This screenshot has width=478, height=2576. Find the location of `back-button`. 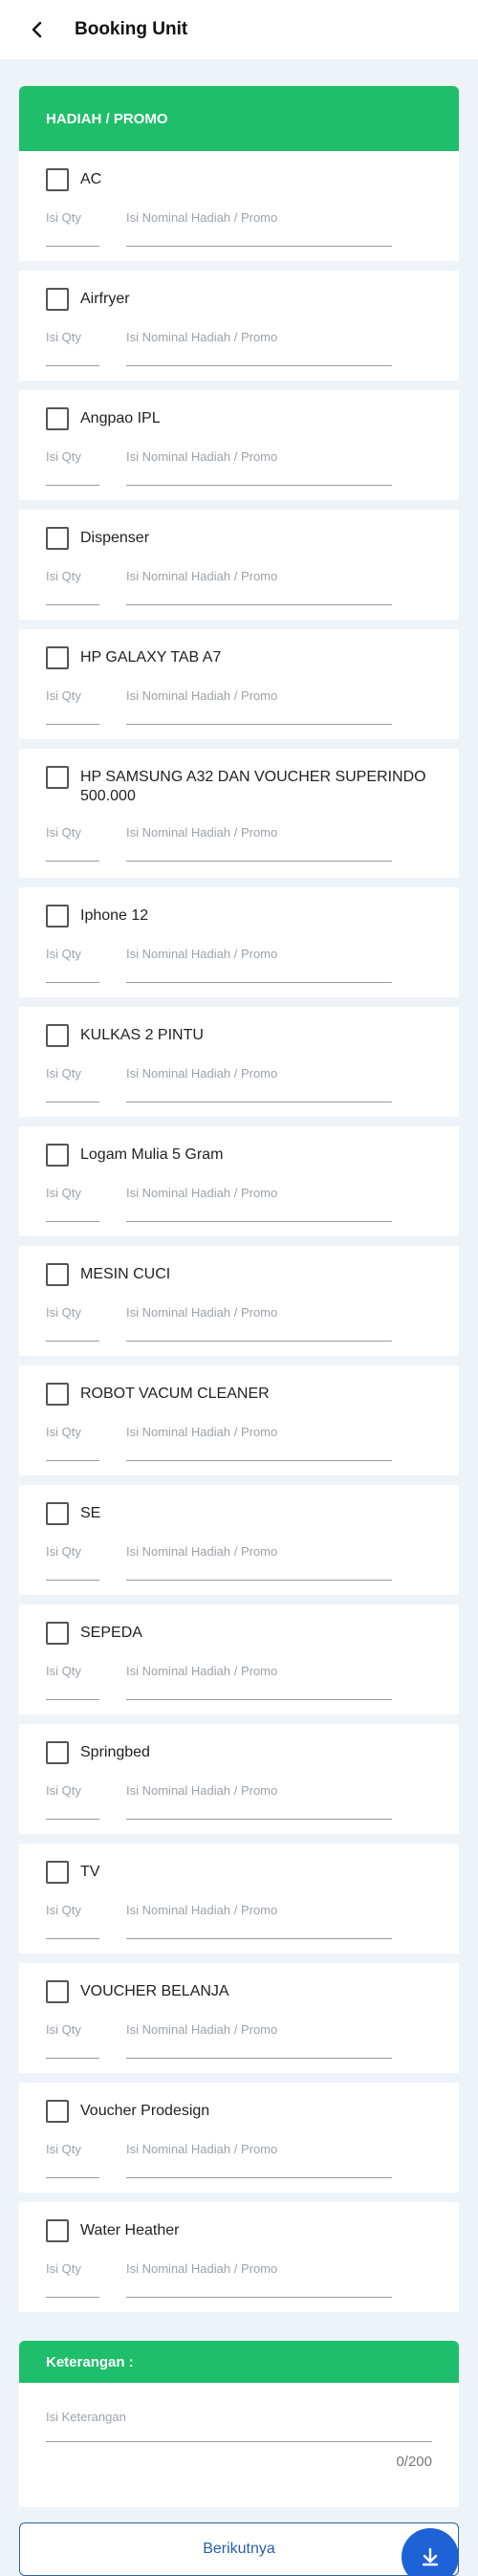

back-button is located at coordinates (37, 29).